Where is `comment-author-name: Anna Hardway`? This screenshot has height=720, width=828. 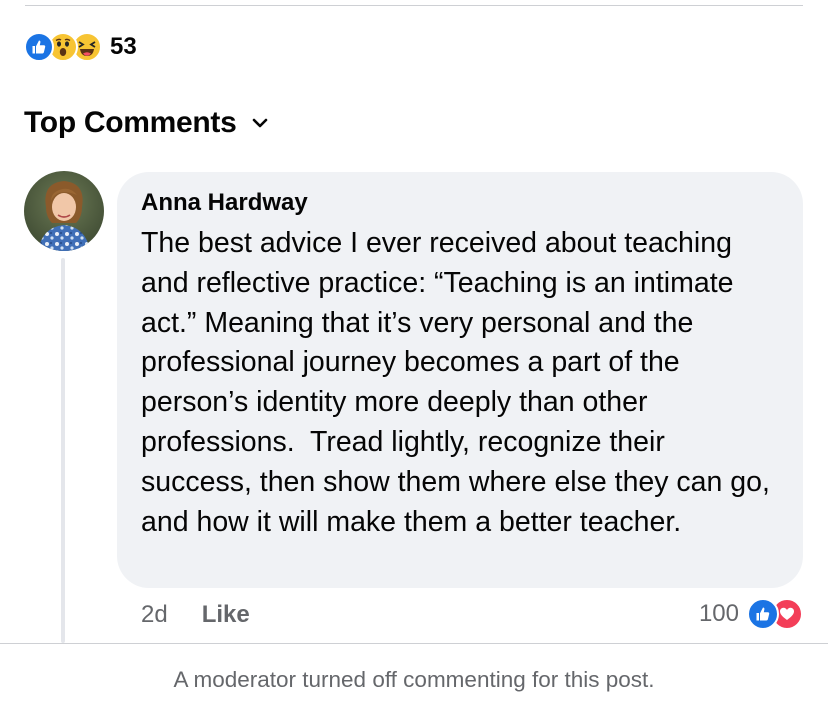
comment-author-name: Anna Hardway is located at coordinates (460, 203).